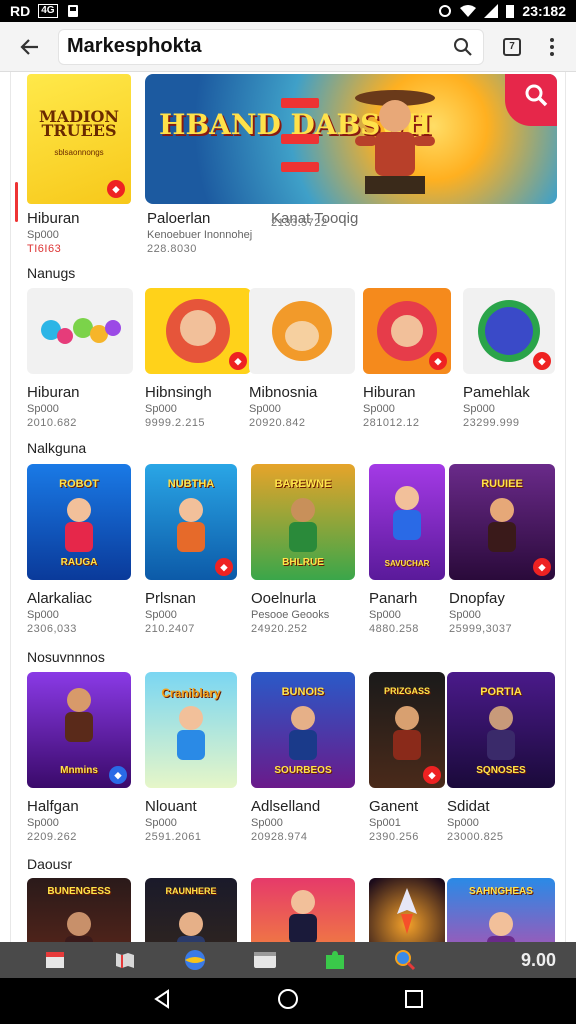  Describe the element at coordinates (66, 657) in the screenshot. I see `section-title: Nosuvnnnos` at that location.